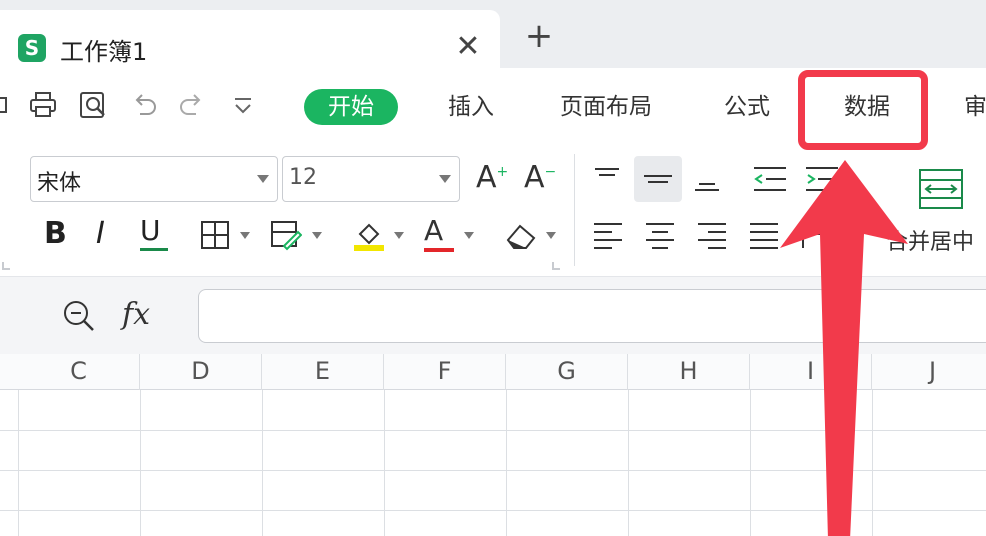  I want to click on spreadsheet-app-icon: S, so click(32, 48).